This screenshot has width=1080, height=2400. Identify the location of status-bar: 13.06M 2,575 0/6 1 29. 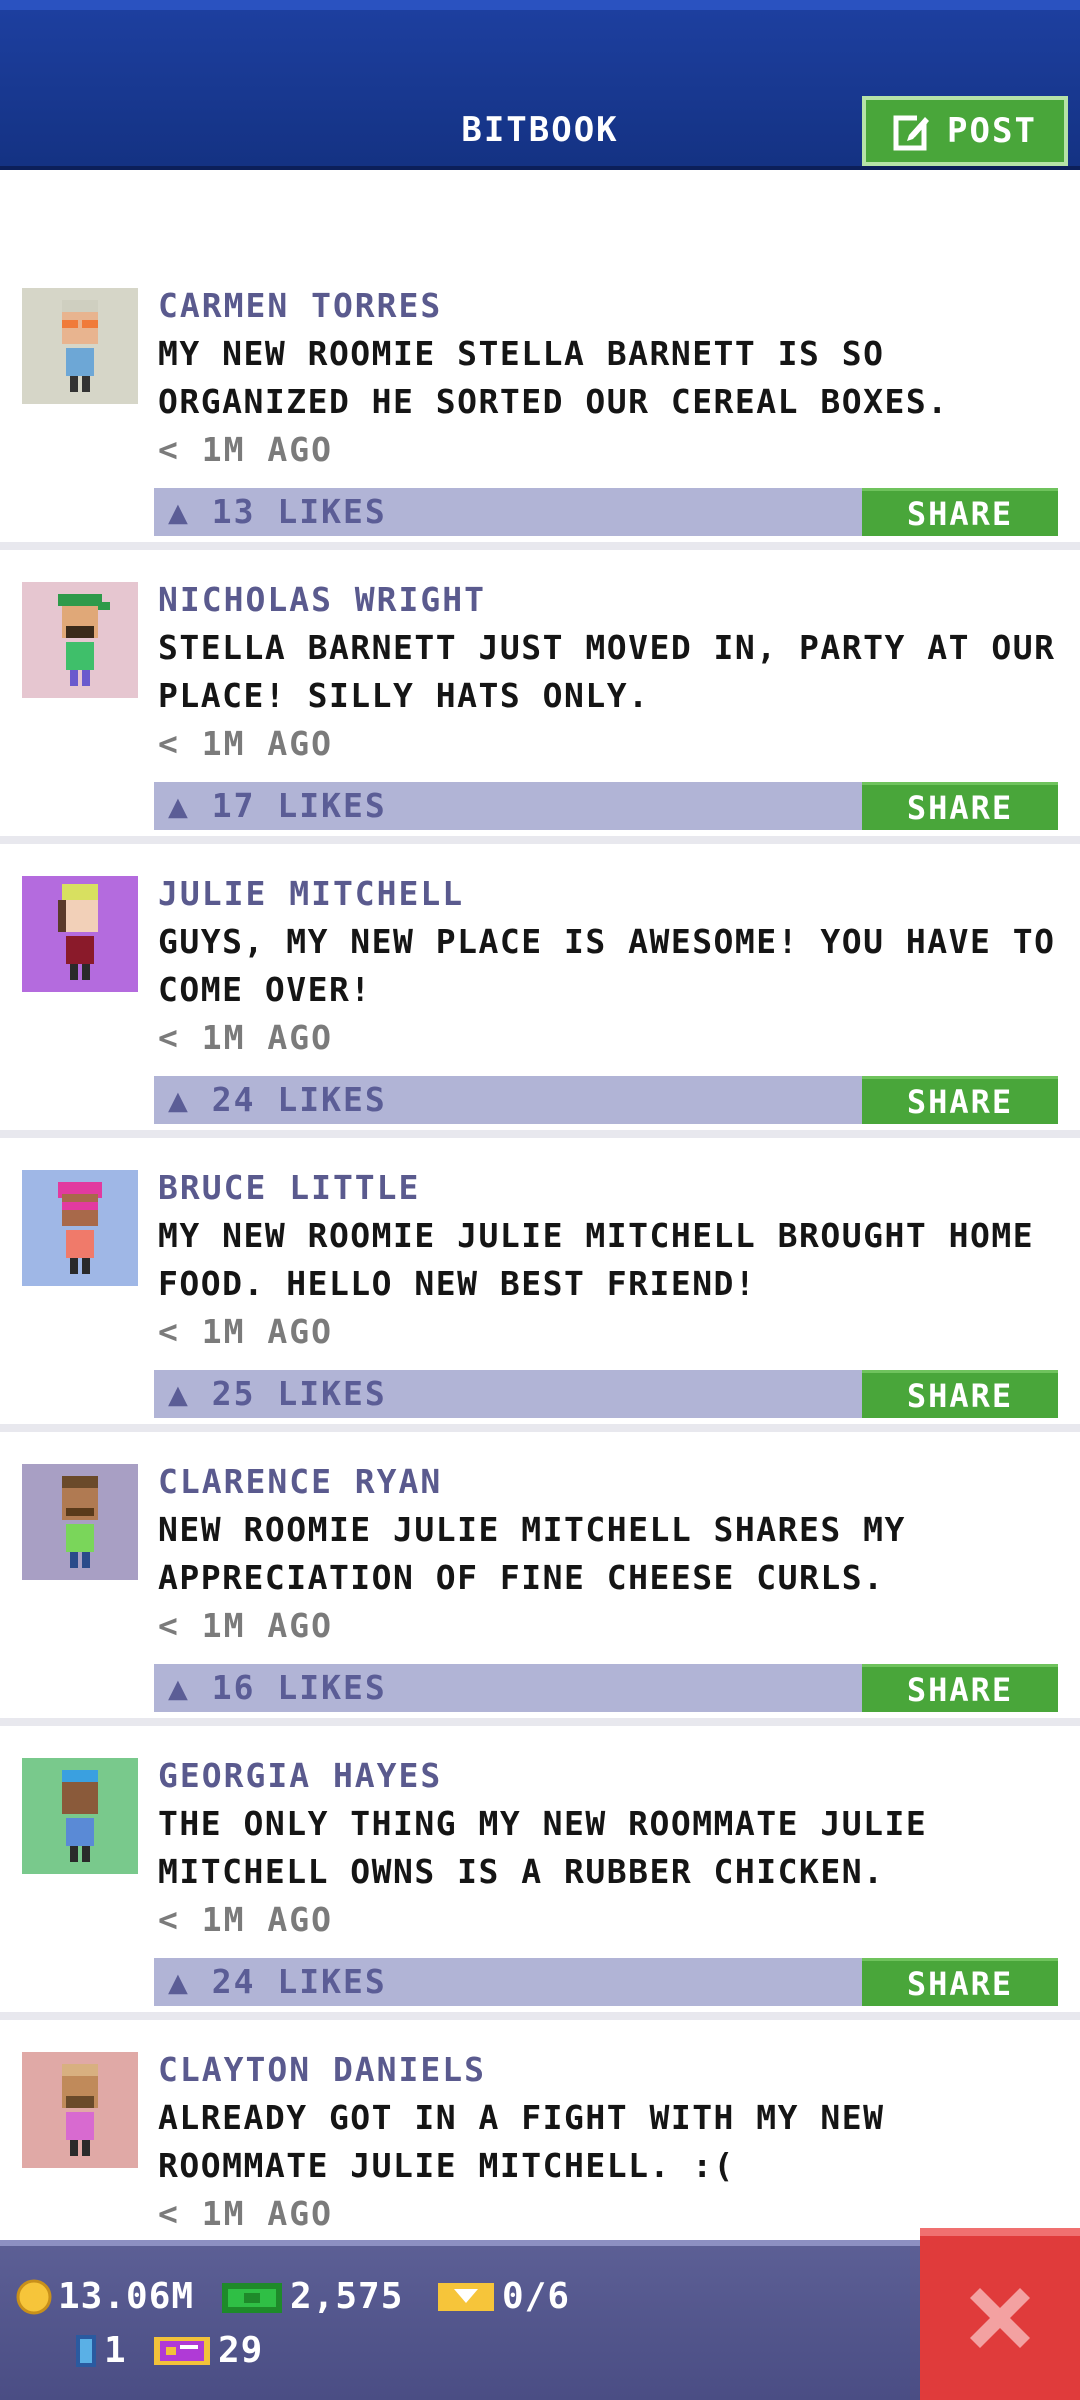
(540, 2320).